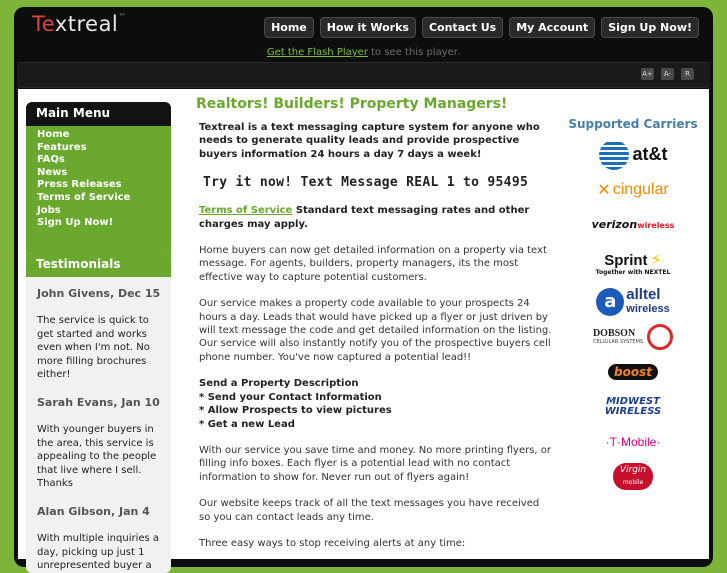 The image size is (727, 573). What do you see at coordinates (643, 294) in the screenshot?
I see `alltel-name: alltel` at bounding box center [643, 294].